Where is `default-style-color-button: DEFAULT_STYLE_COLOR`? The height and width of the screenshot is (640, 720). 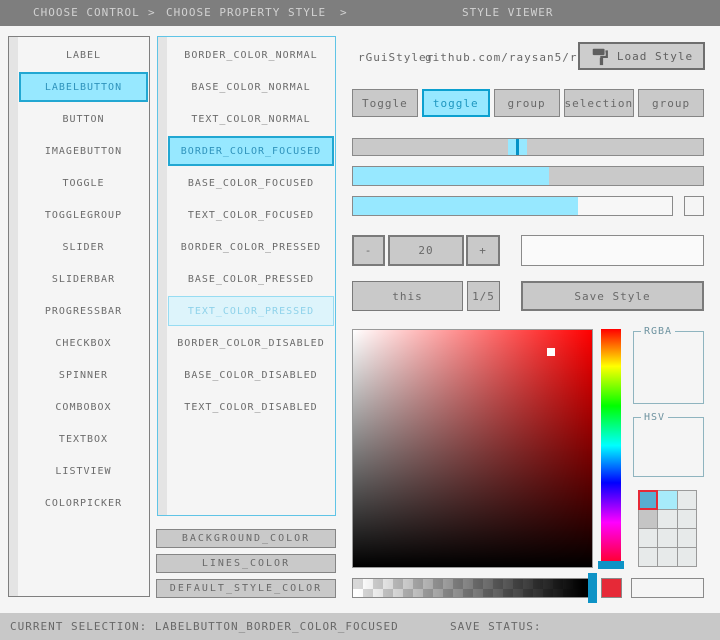
default-style-color-button: DEFAULT_STYLE_COLOR is located at coordinates (246, 588).